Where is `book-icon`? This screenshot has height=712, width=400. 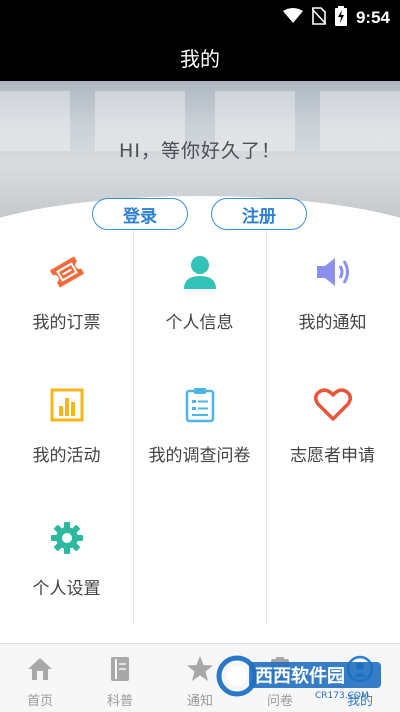 book-icon is located at coordinates (120, 669).